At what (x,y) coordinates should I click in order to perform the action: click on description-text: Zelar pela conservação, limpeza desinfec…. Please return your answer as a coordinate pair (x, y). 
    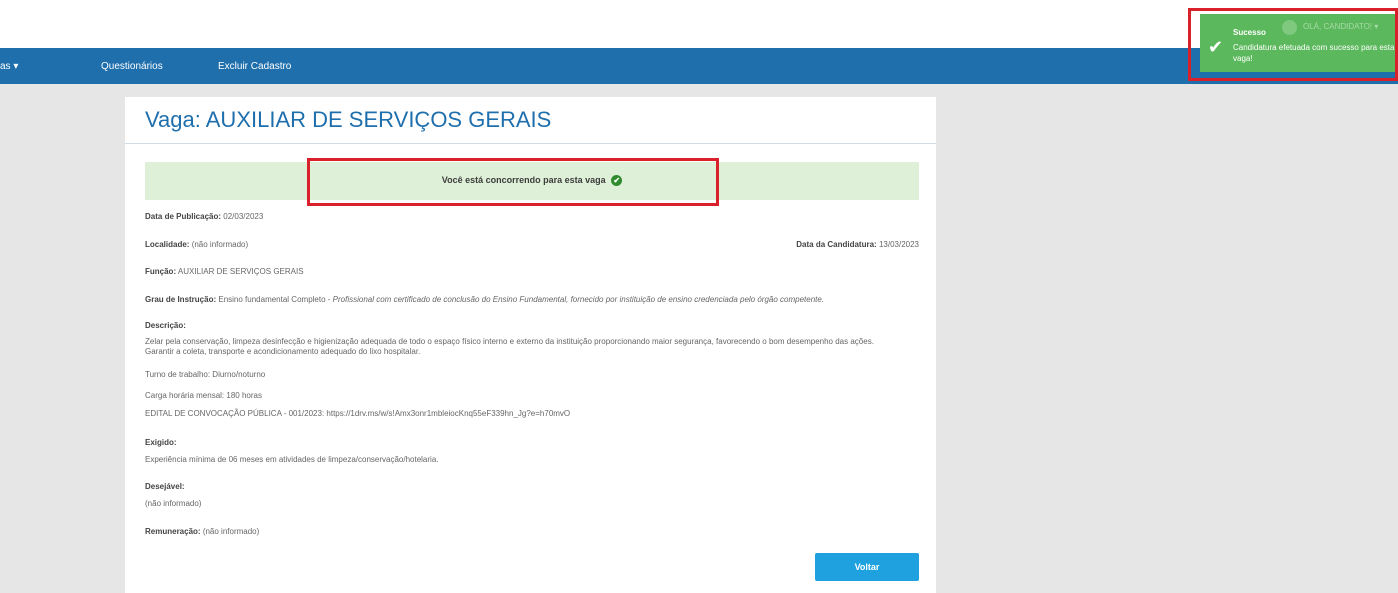
    Looking at the image, I should click on (509, 346).